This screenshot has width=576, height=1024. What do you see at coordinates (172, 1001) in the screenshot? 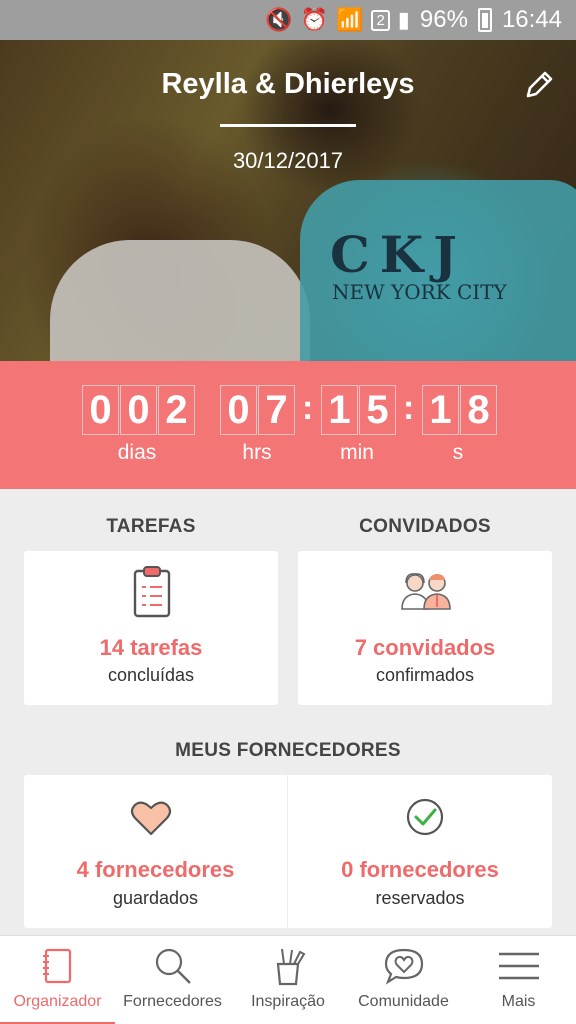
I see `nav-label: Fornecedores` at bounding box center [172, 1001].